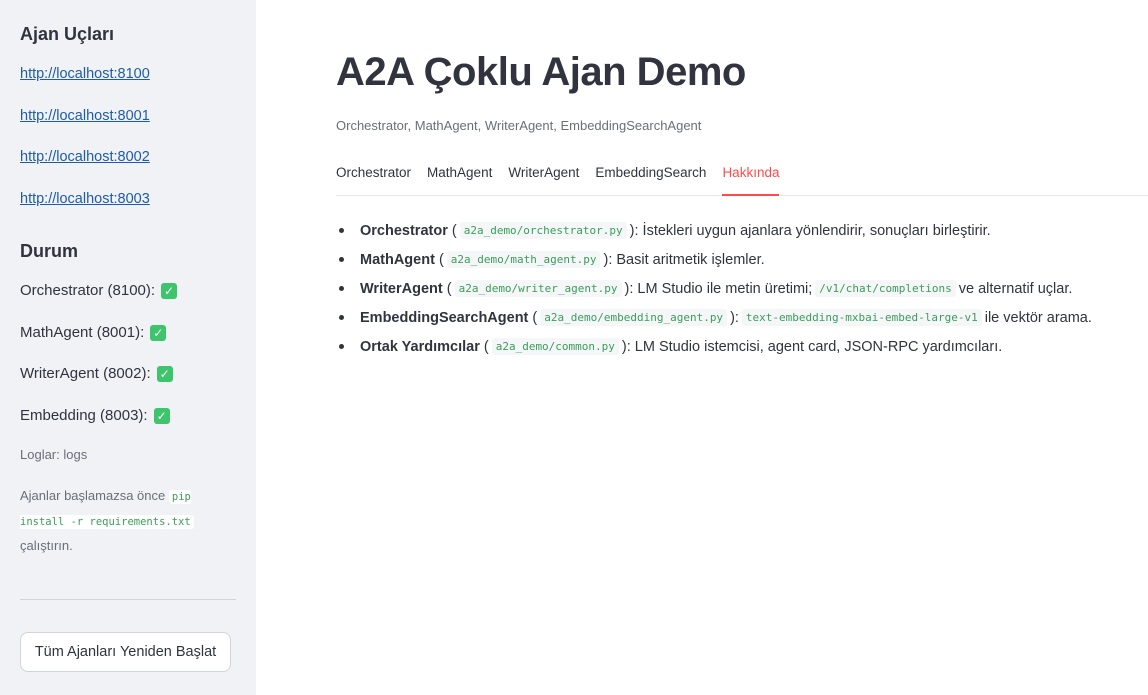 The height and width of the screenshot is (695, 1148). I want to click on status-orchestrator: Orchestrator (8100): ✓, so click(99, 290).